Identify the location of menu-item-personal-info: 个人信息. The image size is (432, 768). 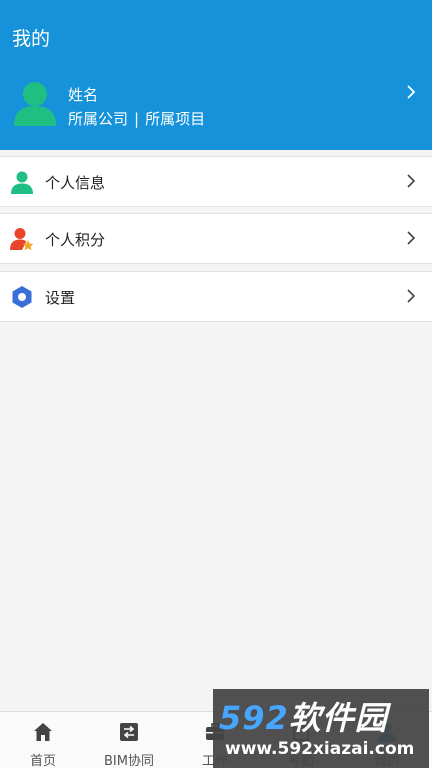
(216, 181).